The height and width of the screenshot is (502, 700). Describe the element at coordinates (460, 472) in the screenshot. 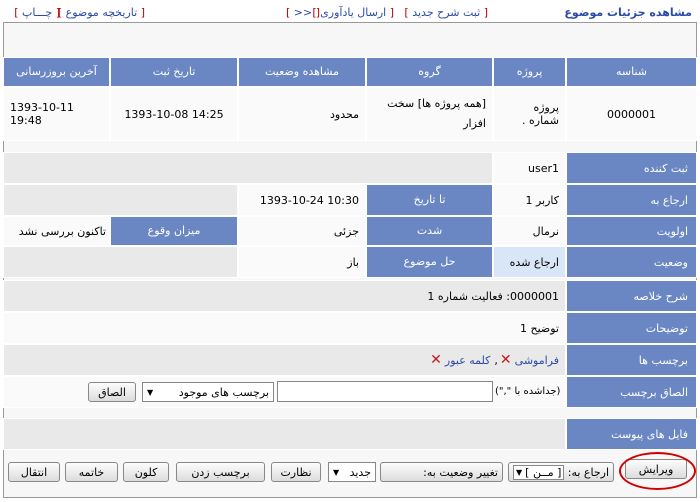

I see `change-status-label: تغییر وضعیت به:` at that location.